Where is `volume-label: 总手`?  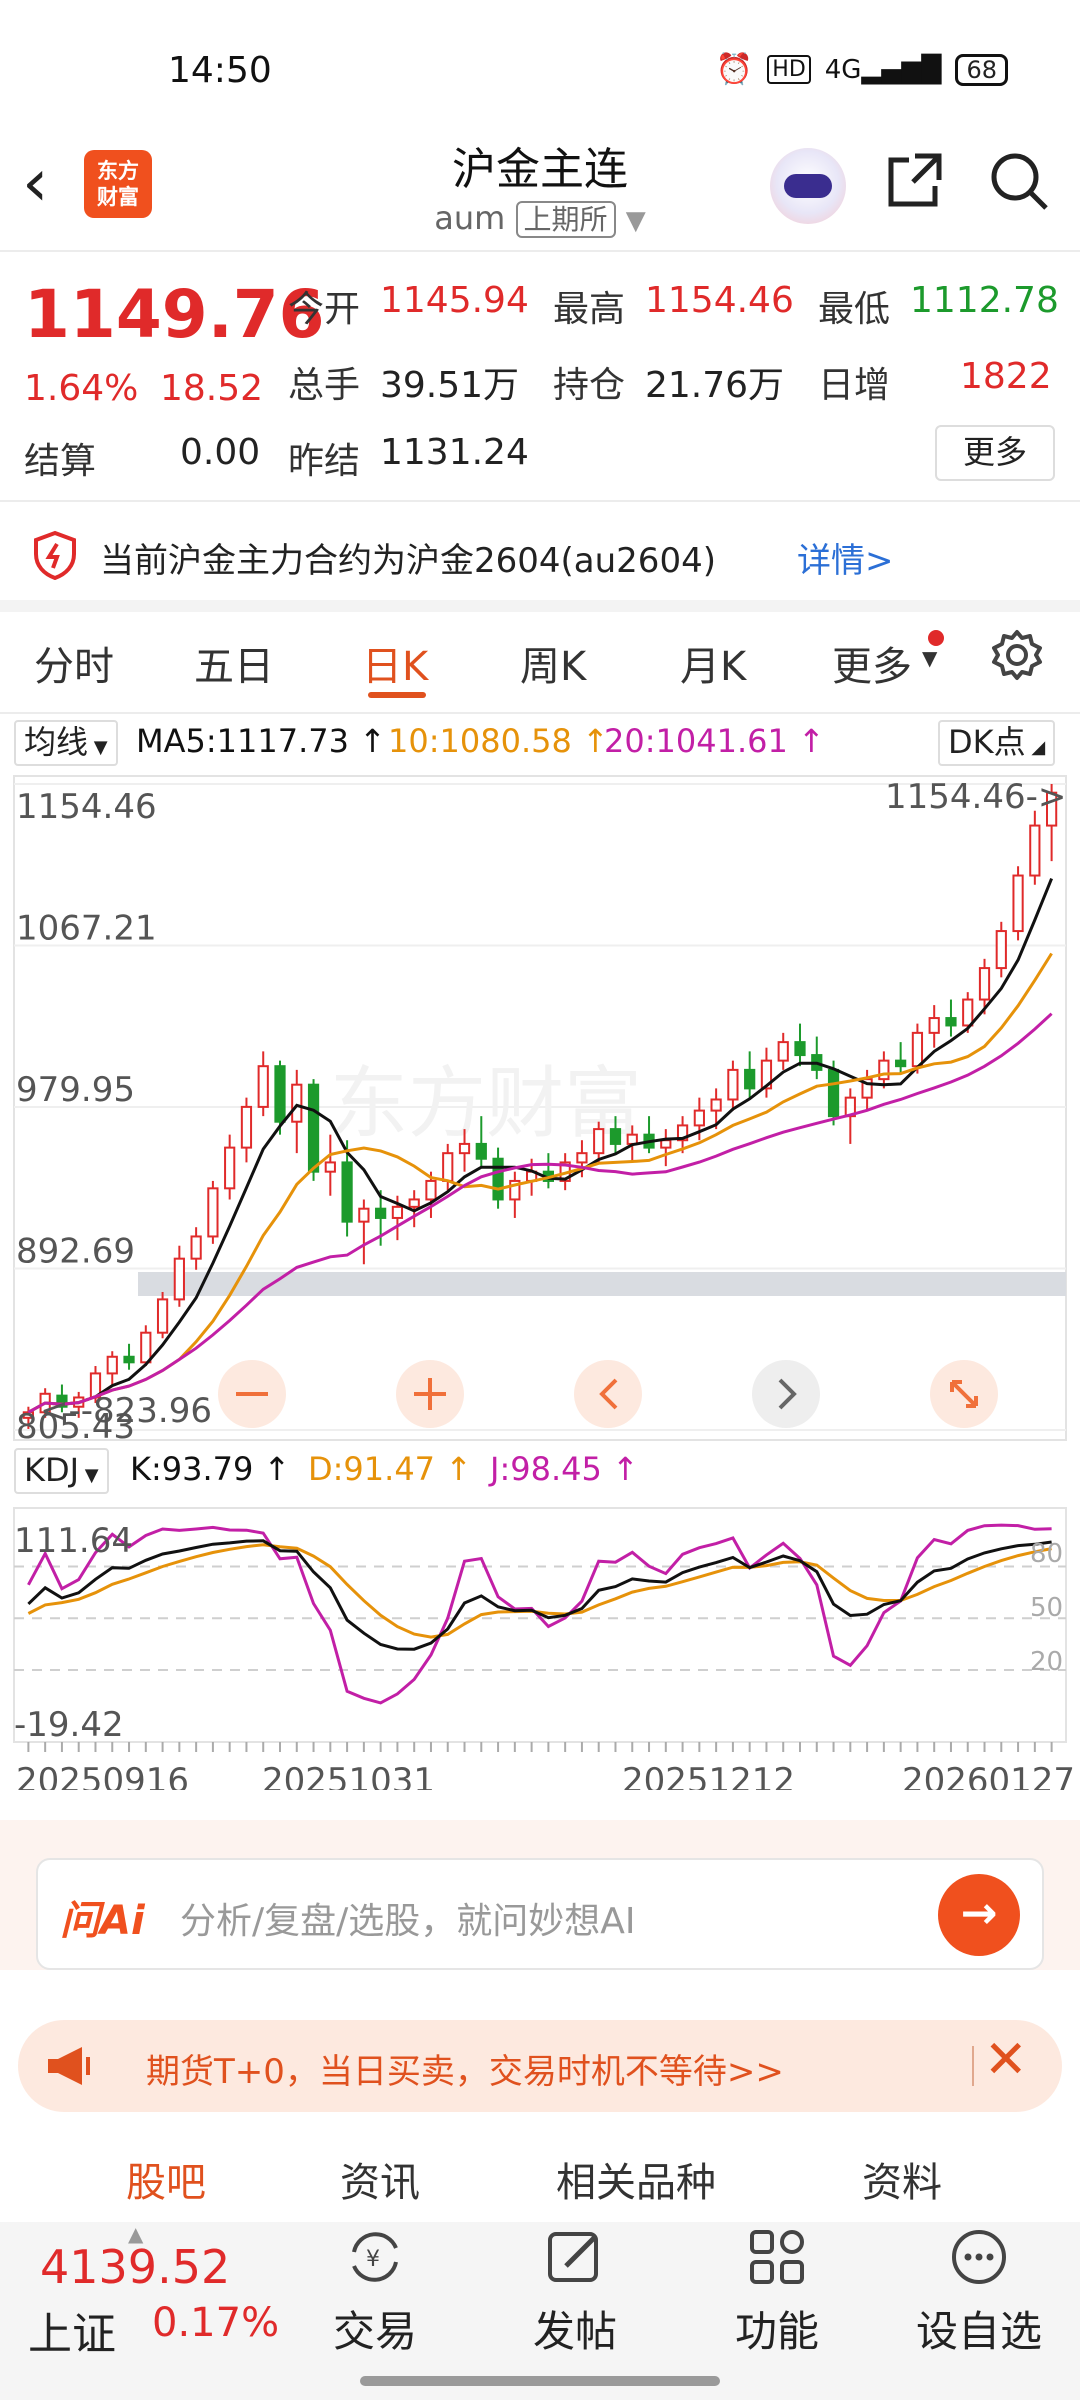
volume-label: 总手 is located at coordinates (324, 385).